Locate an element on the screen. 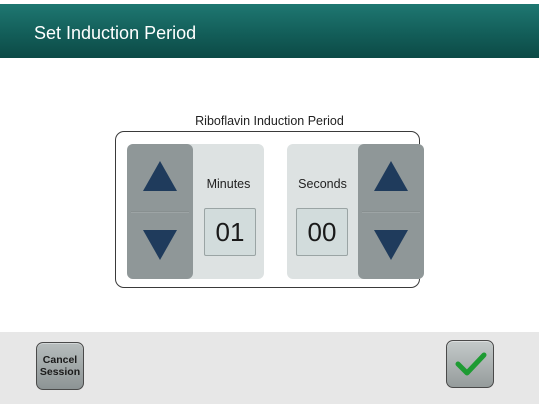  seconds-label: Seconds is located at coordinates (322, 184).